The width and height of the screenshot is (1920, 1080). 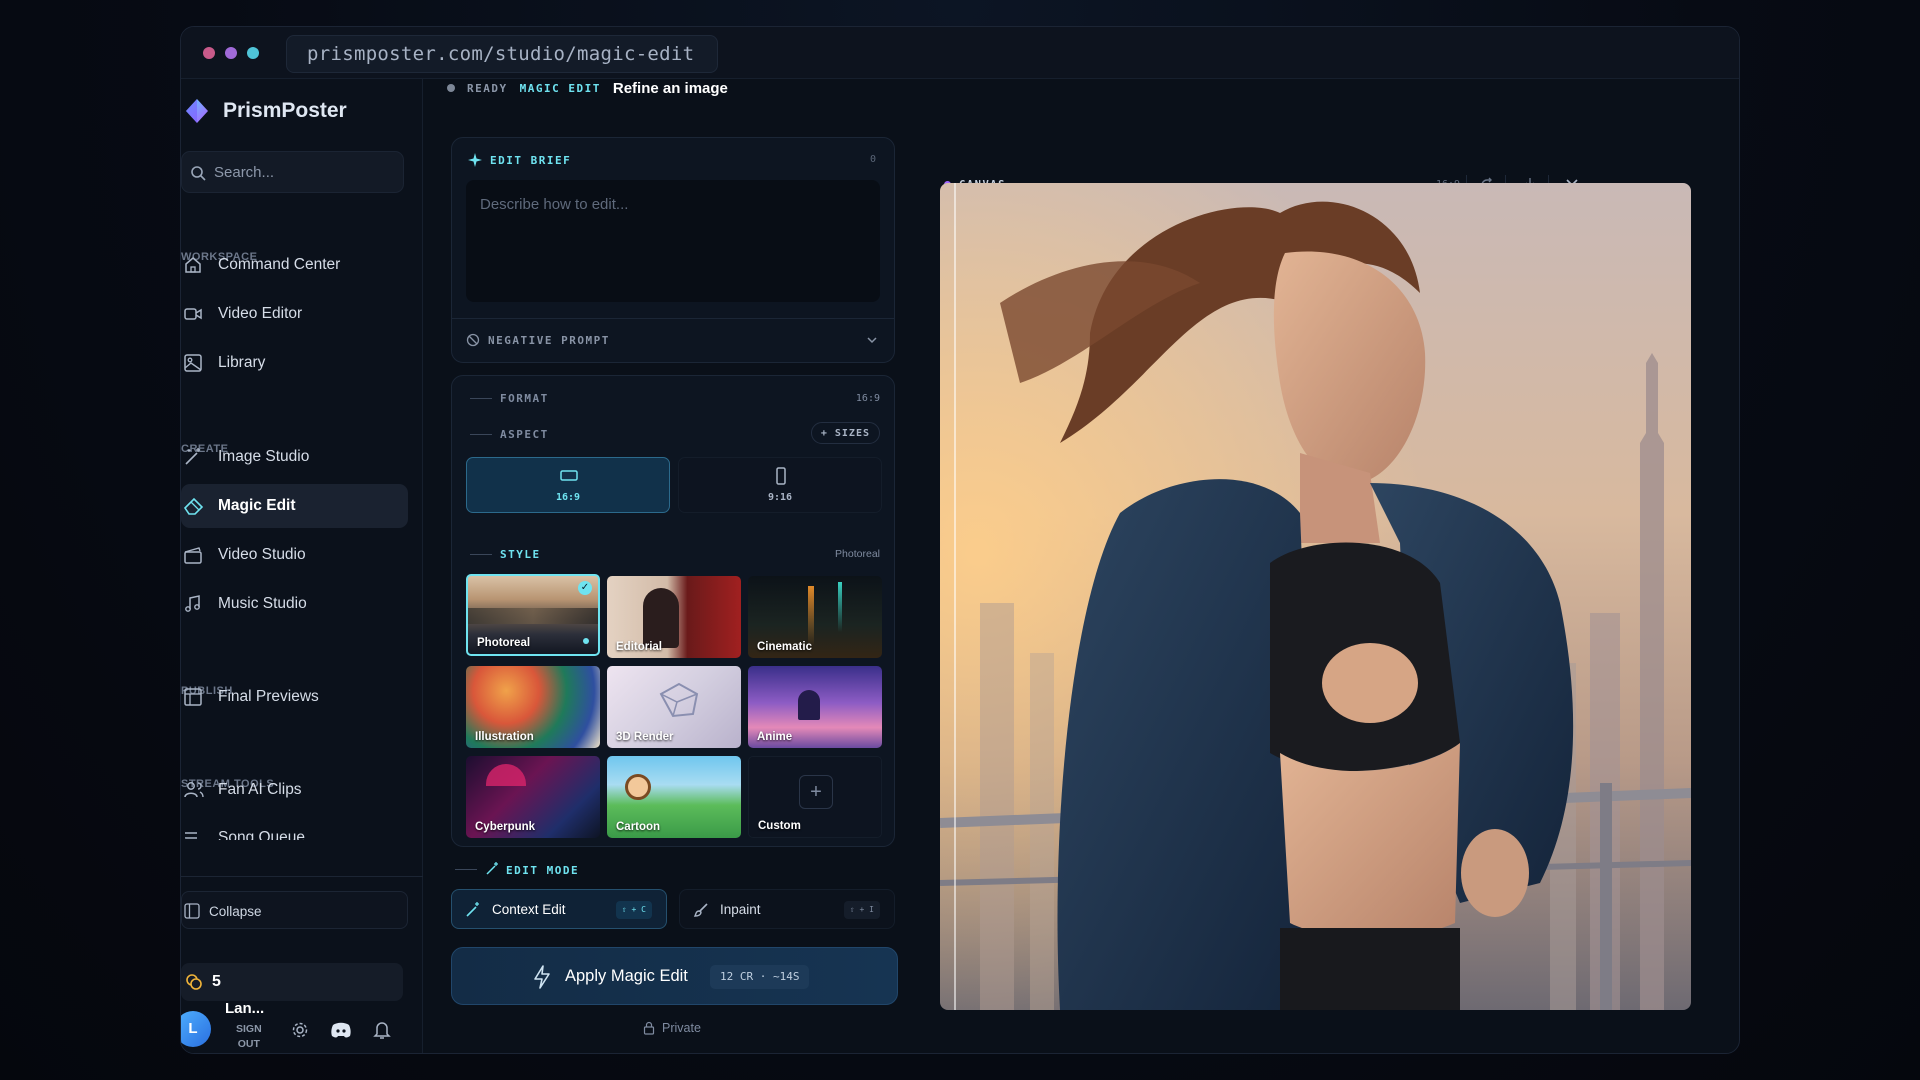 What do you see at coordinates (451, 88) in the screenshot?
I see `status-dot` at bounding box center [451, 88].